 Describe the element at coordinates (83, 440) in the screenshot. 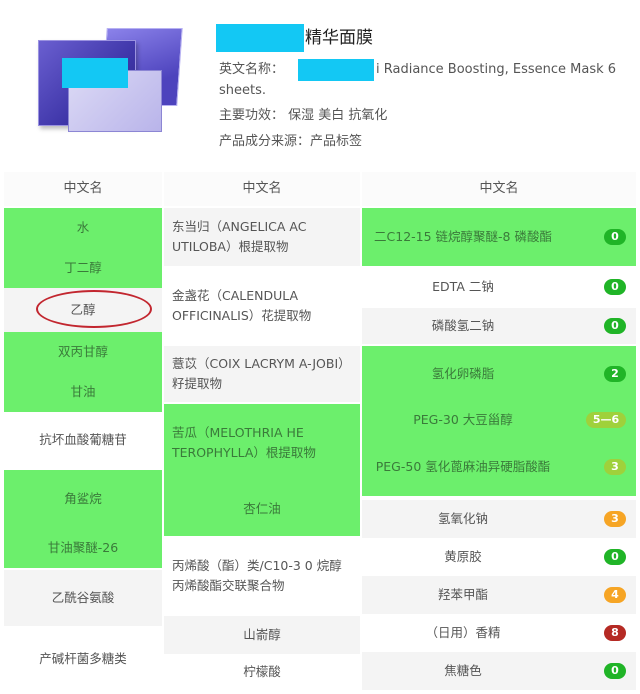

I see `ingredient-cell: 抗坏血酸葡糖苷` at that location.